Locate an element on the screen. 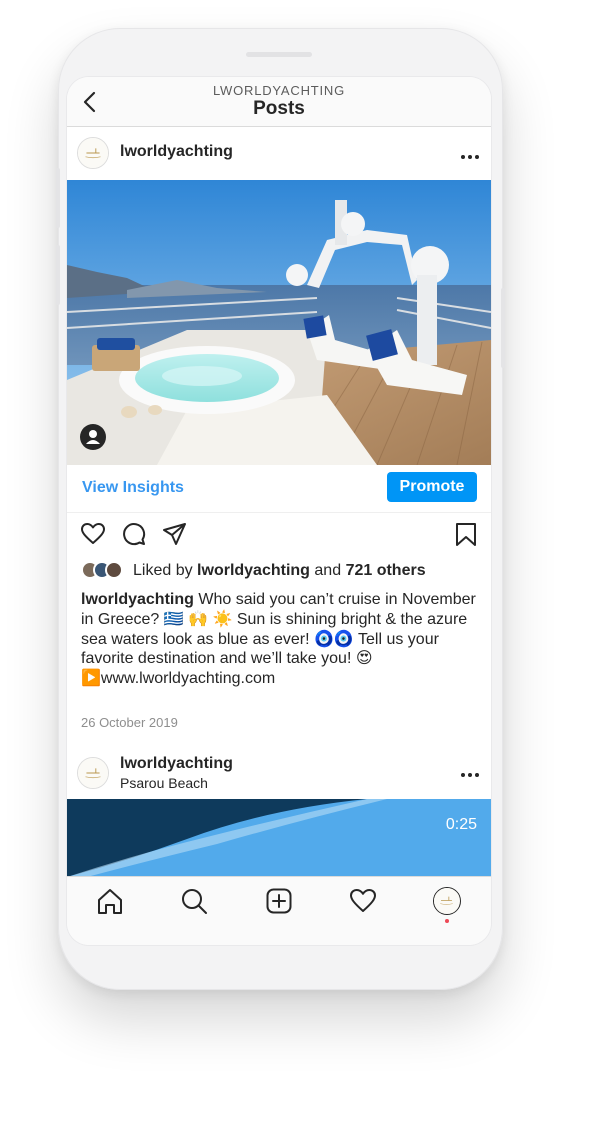 This screenshot has height=1136, width=614. tab-activity is located at coordinates (363, 901).